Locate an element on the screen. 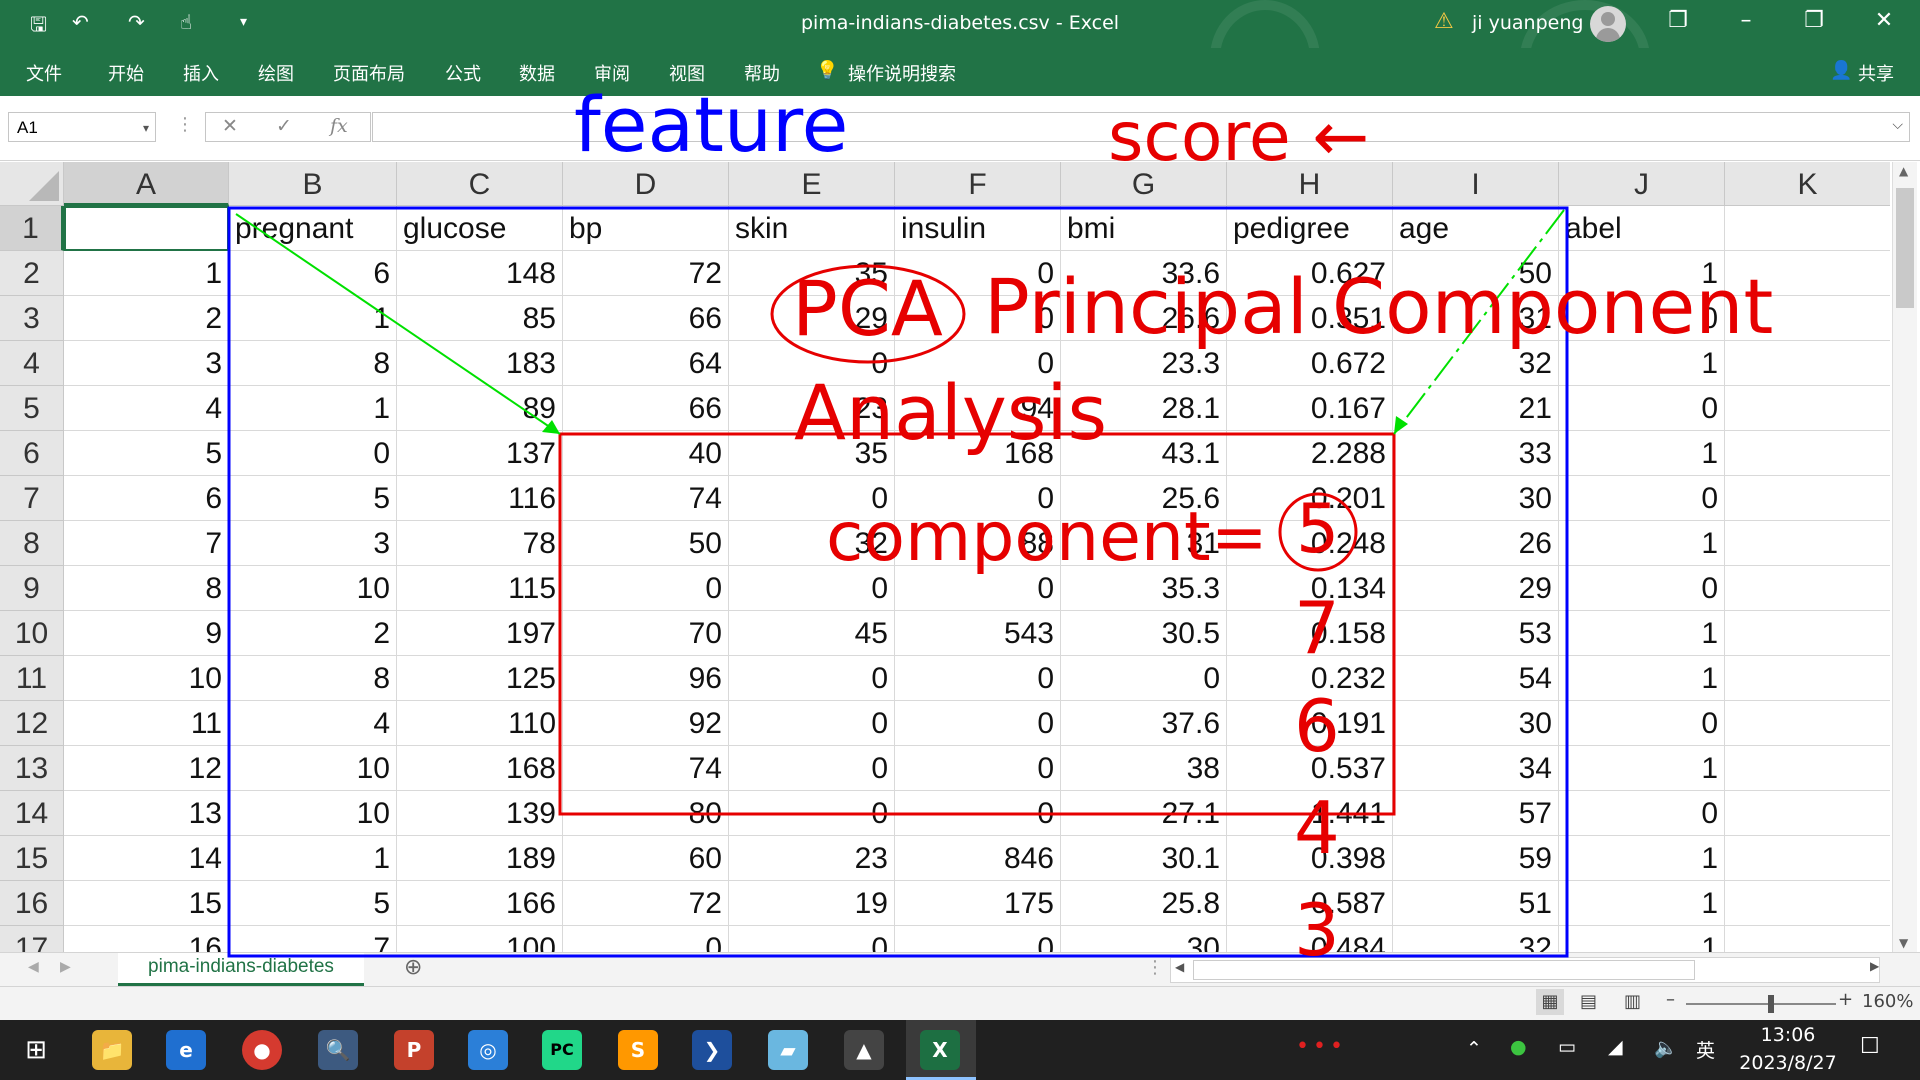  table-cell: 110 is located at coordinates (480, 723).